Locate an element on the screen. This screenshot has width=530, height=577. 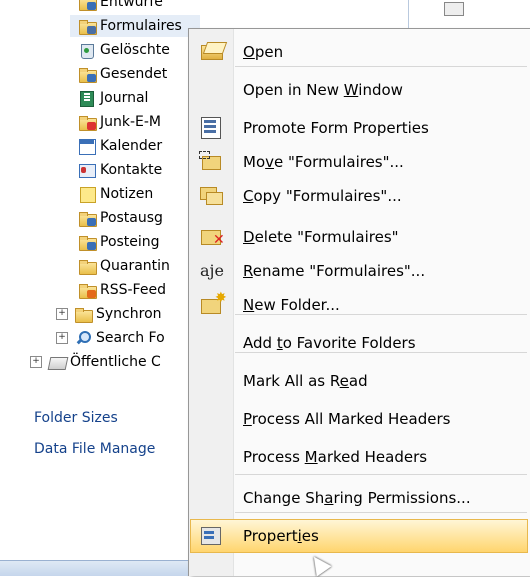
copy-folder-icon is located at coordinates (212, 196).